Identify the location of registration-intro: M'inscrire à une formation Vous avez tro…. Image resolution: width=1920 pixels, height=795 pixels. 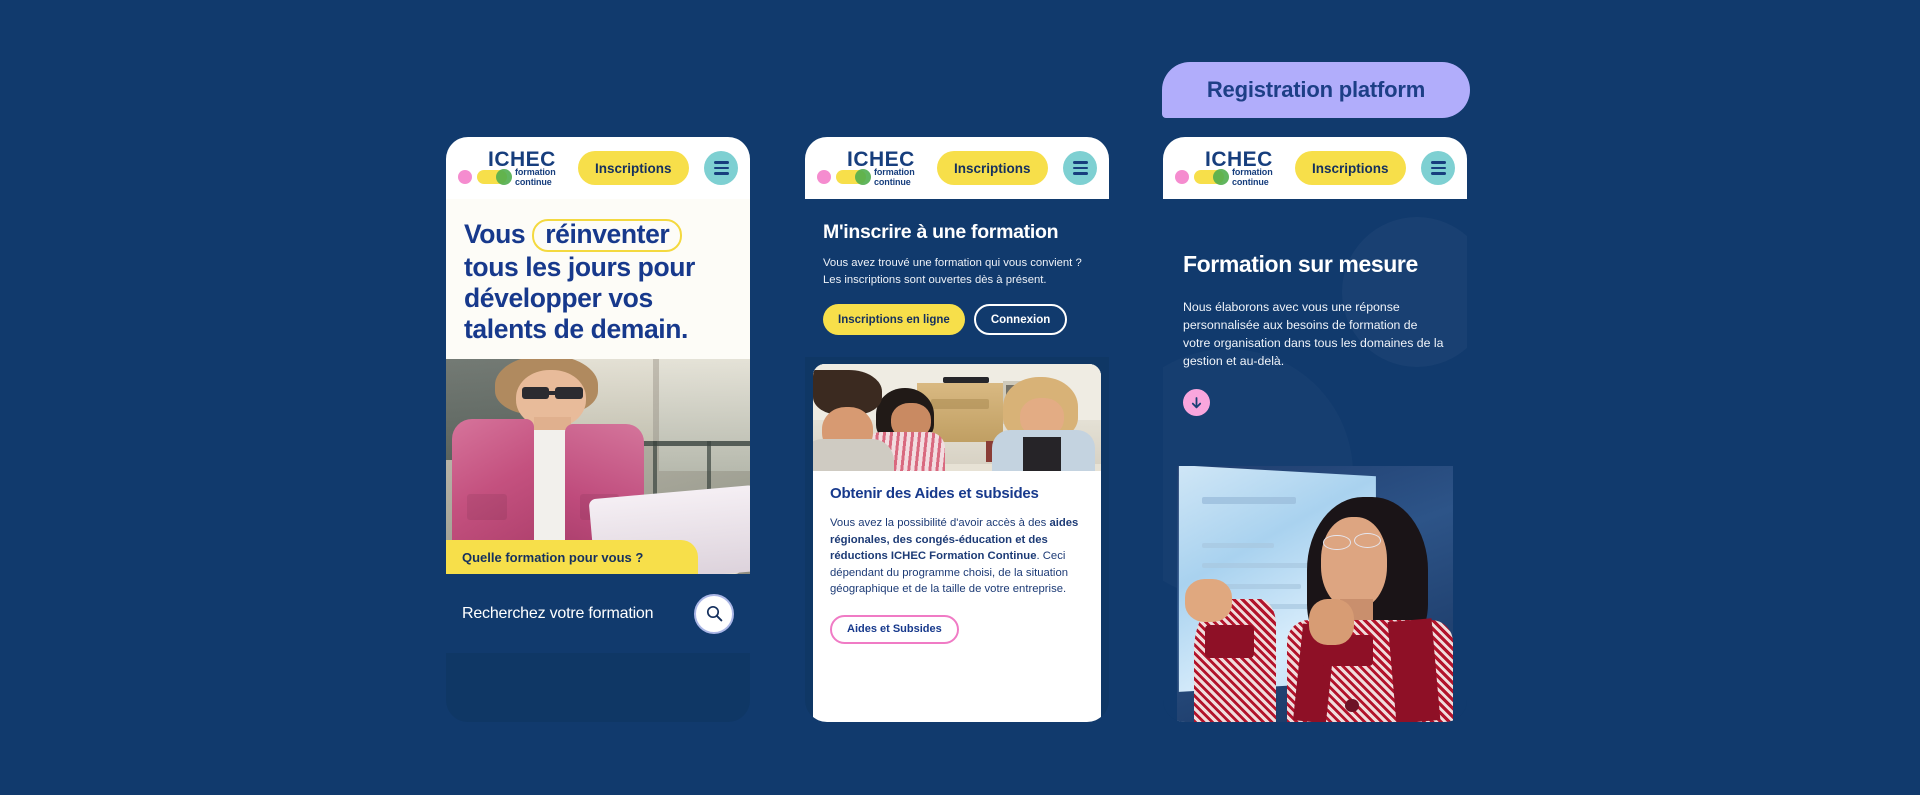
(957, 278).